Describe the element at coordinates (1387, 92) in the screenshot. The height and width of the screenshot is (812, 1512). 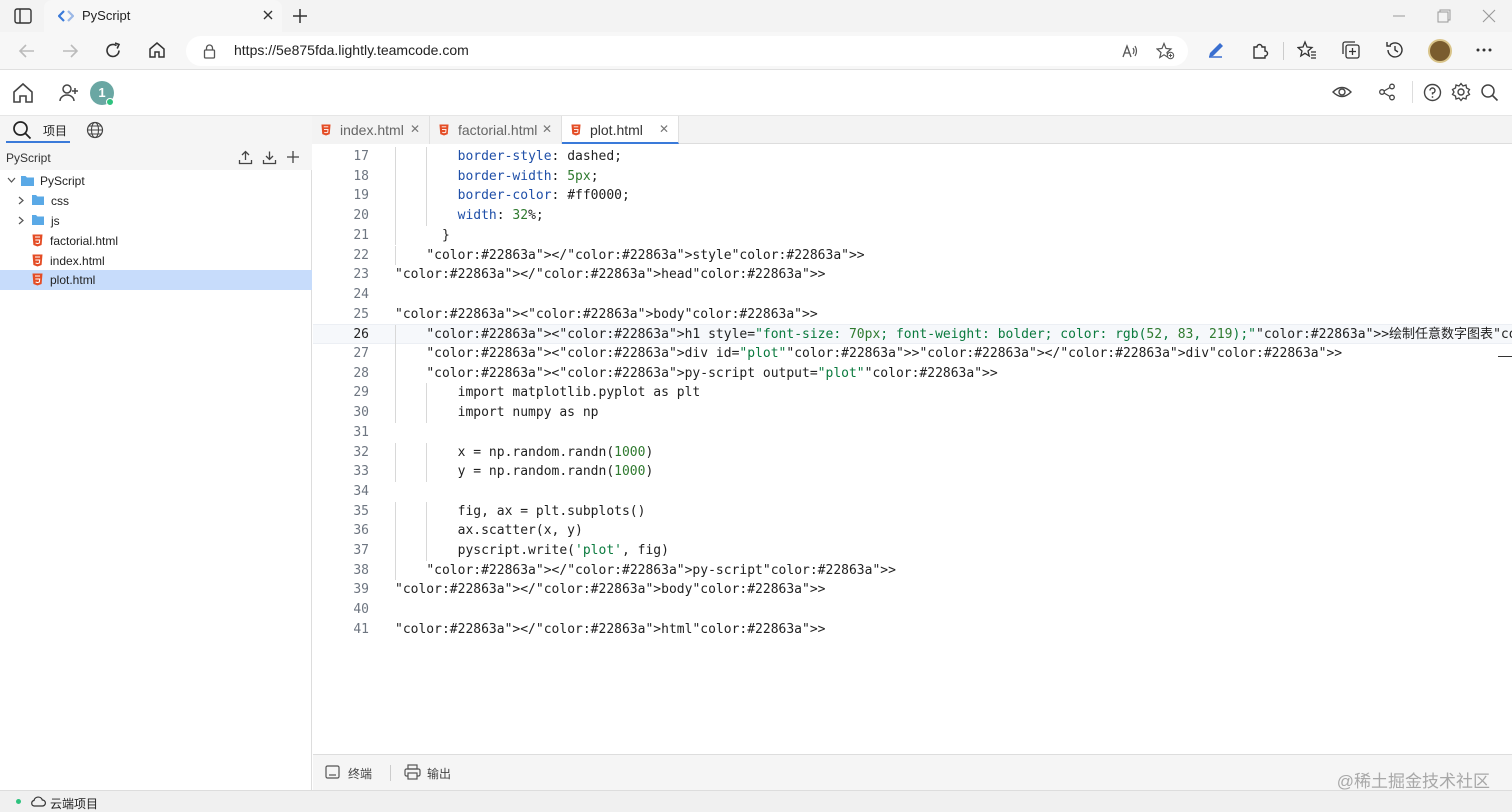
I see `share-icon` at that location.